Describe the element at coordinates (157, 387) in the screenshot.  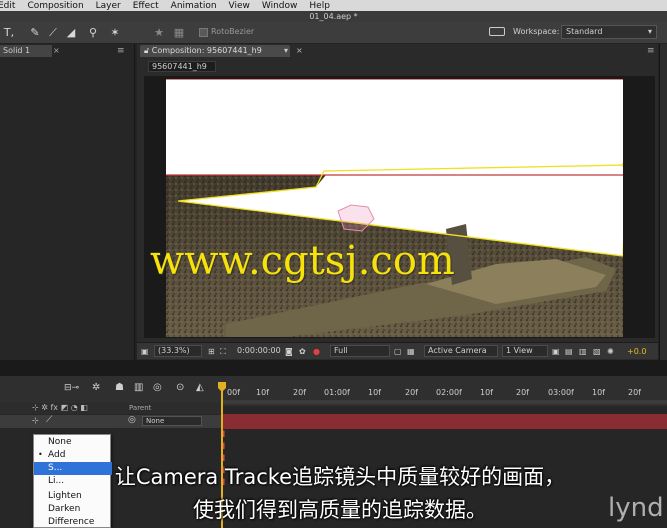
I see `motion-blur-icon: ◎` at that location.